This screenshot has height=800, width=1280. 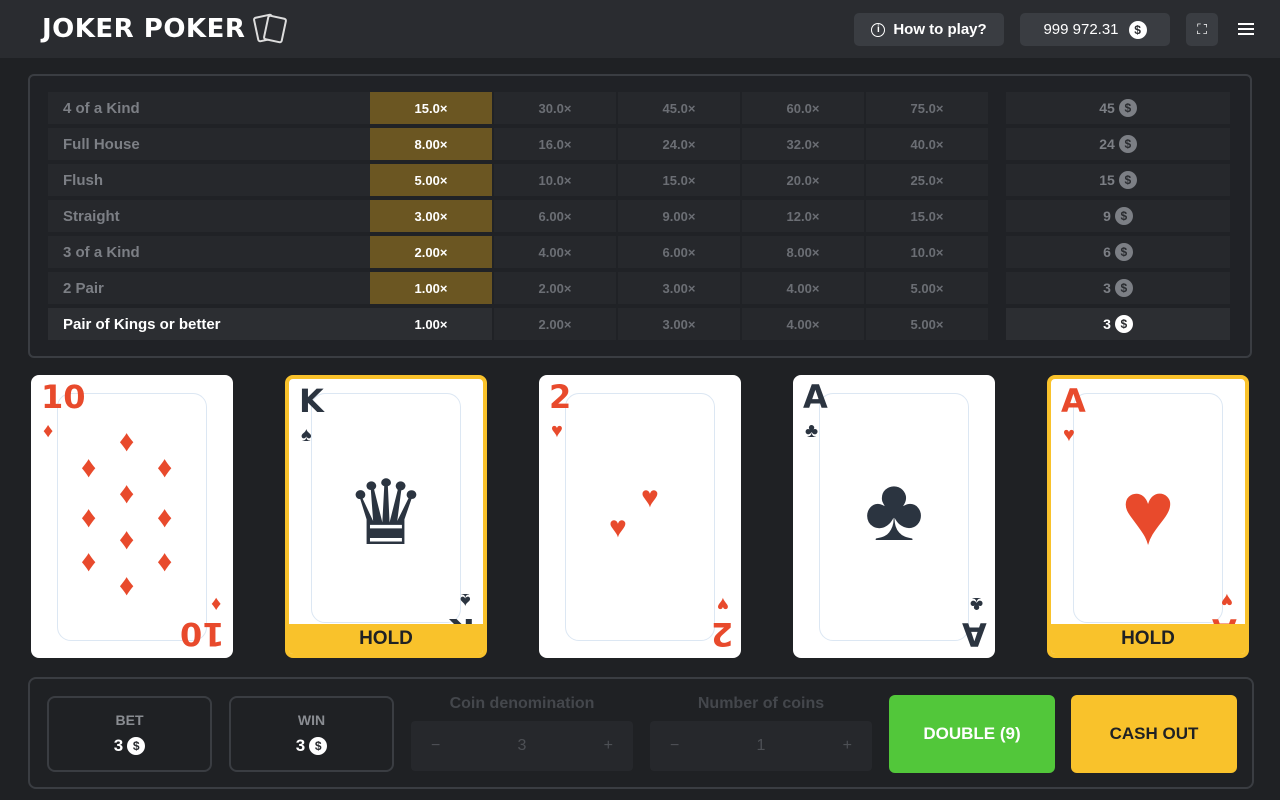 What do you see at coordinates (431, 216) in the screenshot?
I see `multiplier-cell: 3.00×` at bounding box center [431, 216].